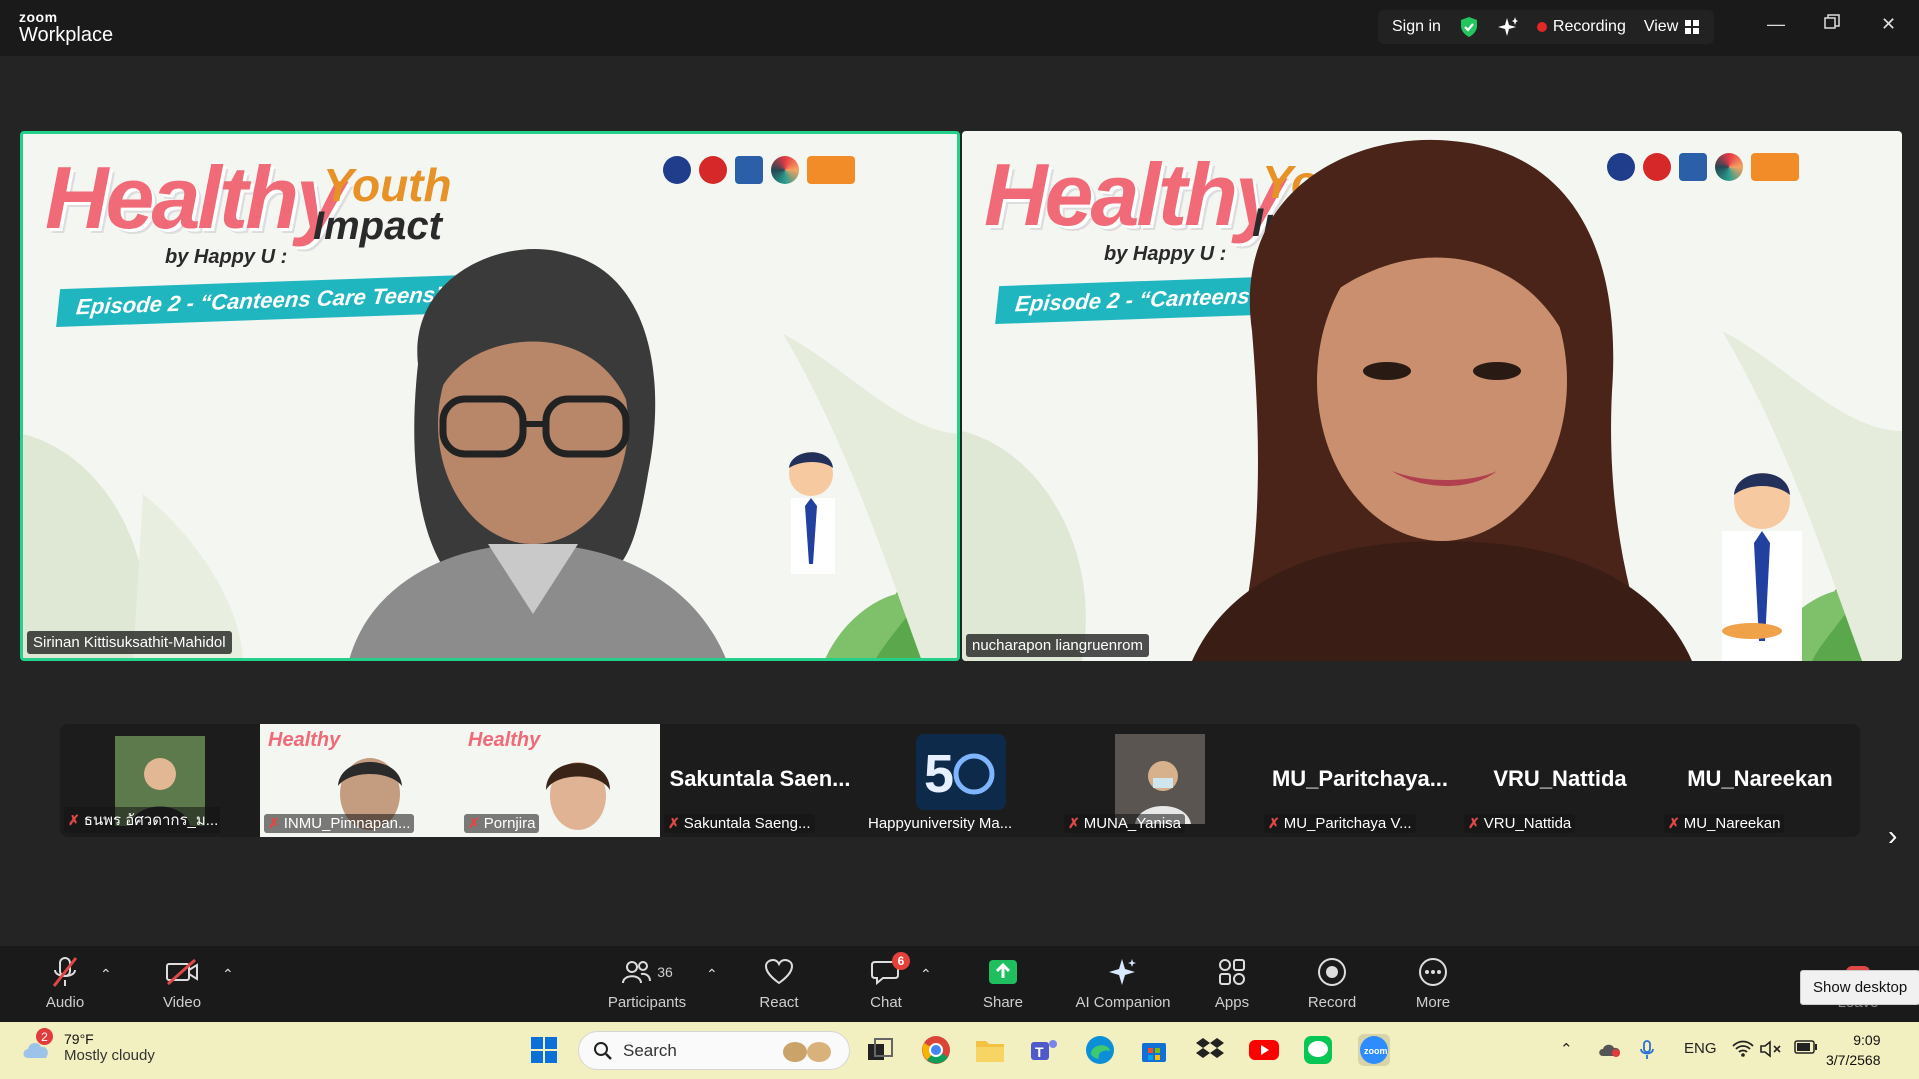 Image resolution: width=1919 pixels, height=1079 pixels. I want to click on svg-text: T, so click(1039, 1052).